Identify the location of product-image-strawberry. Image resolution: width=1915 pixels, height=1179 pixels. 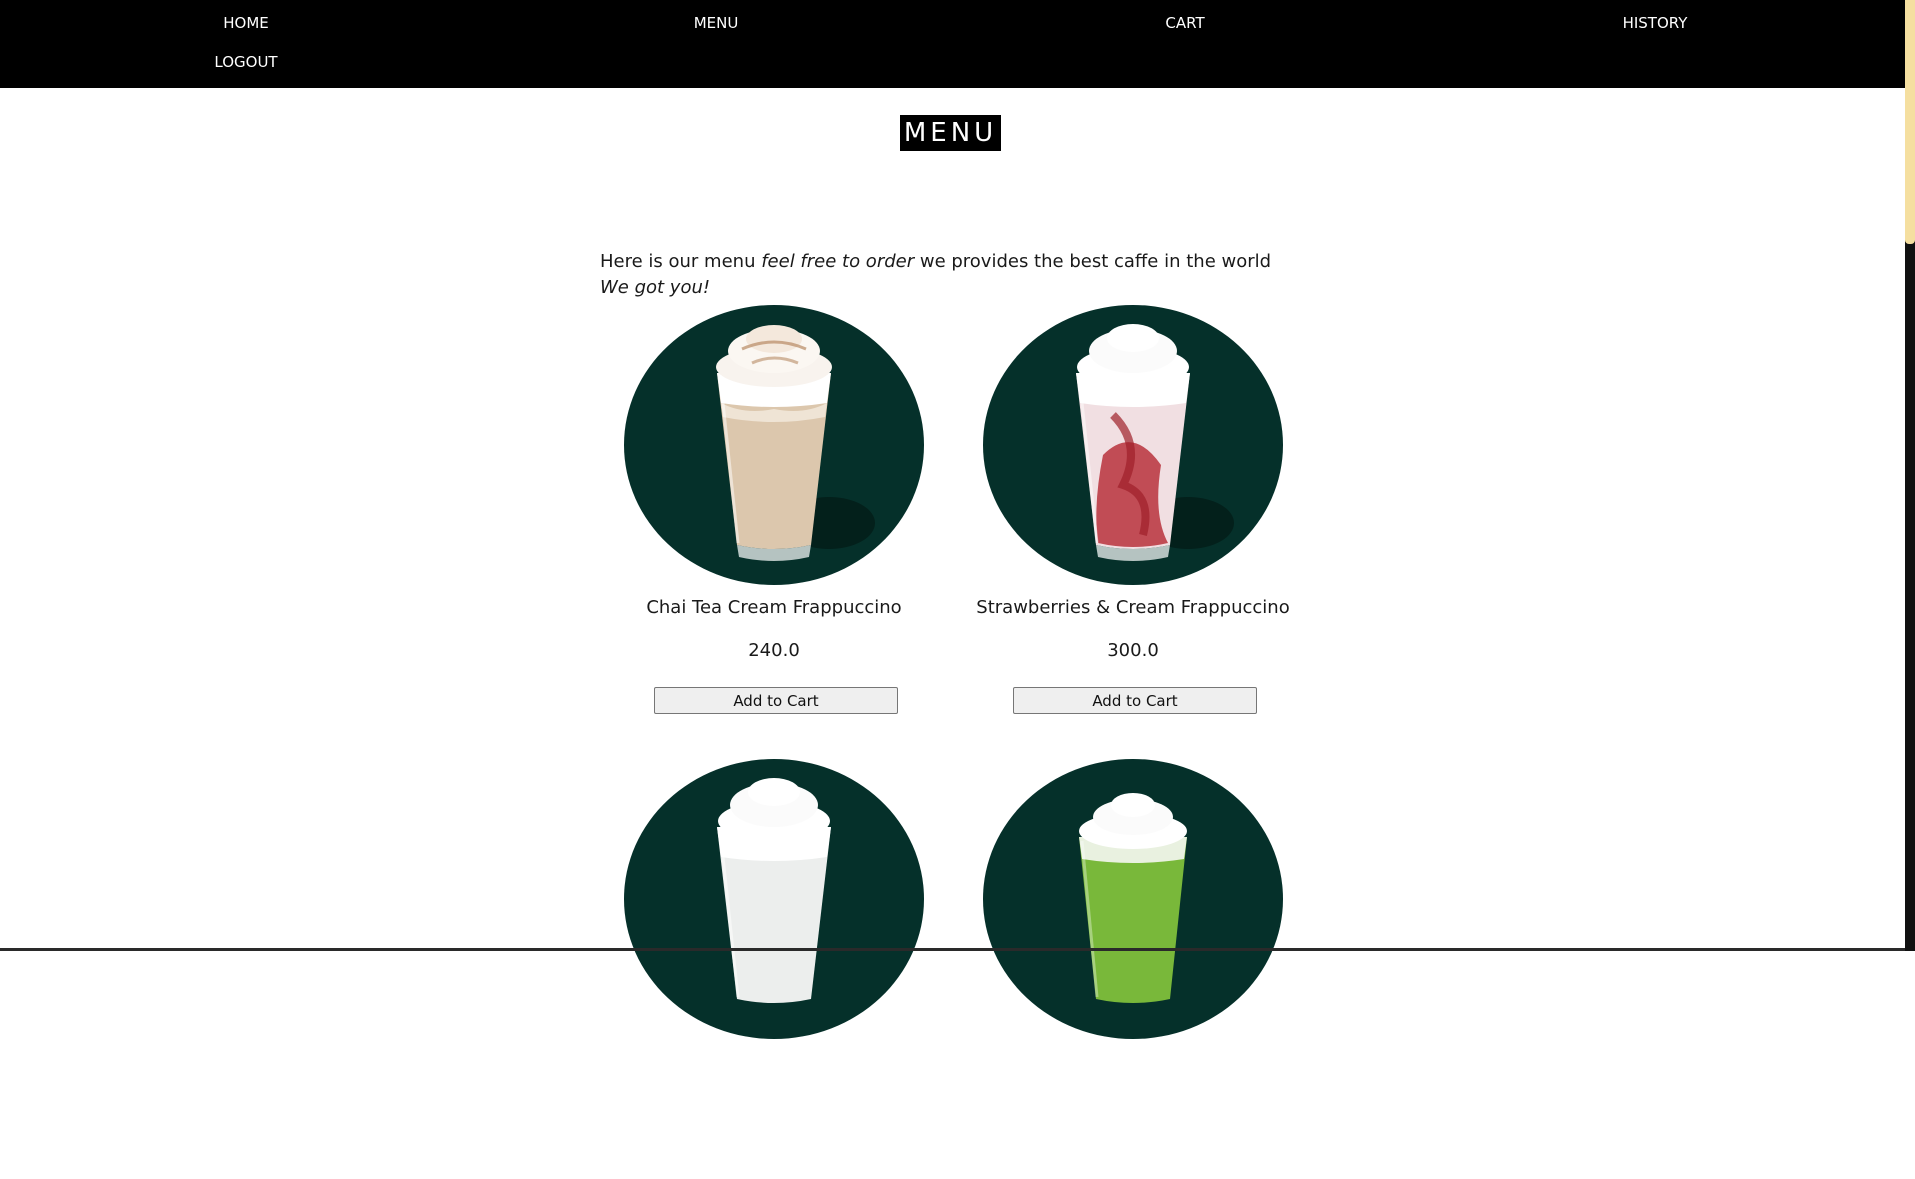
(1133, 445).